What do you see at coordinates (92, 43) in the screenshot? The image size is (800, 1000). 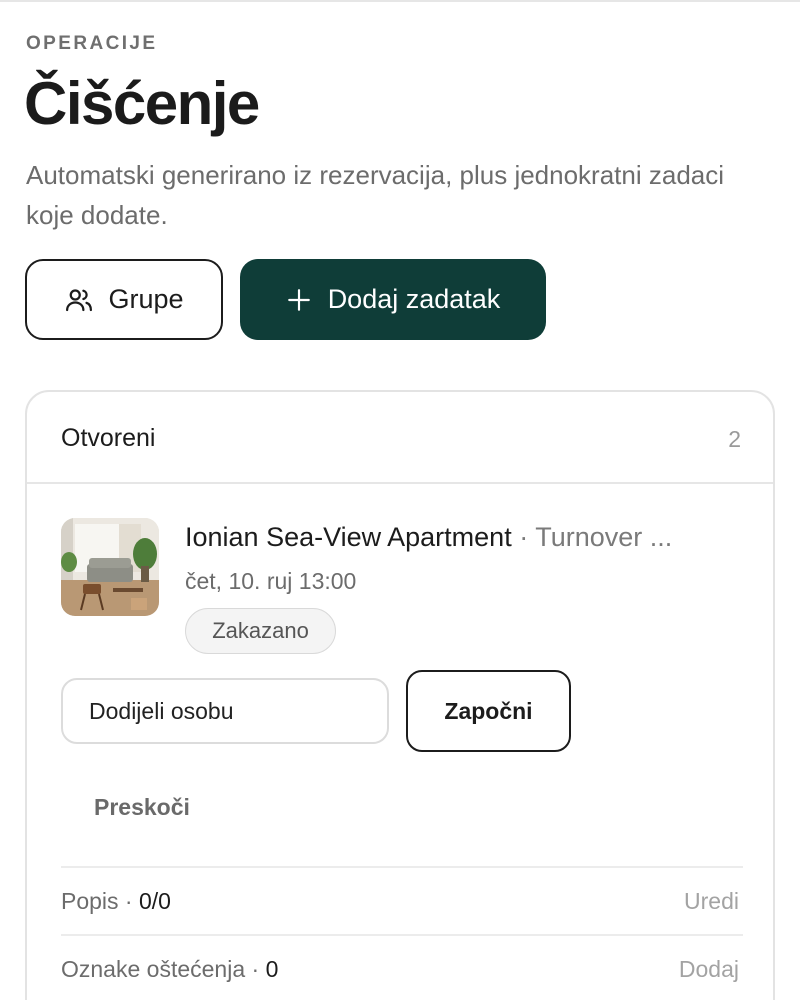 I see `section-eyebrow: OPERACIJE` at bounding box center [92, 43].